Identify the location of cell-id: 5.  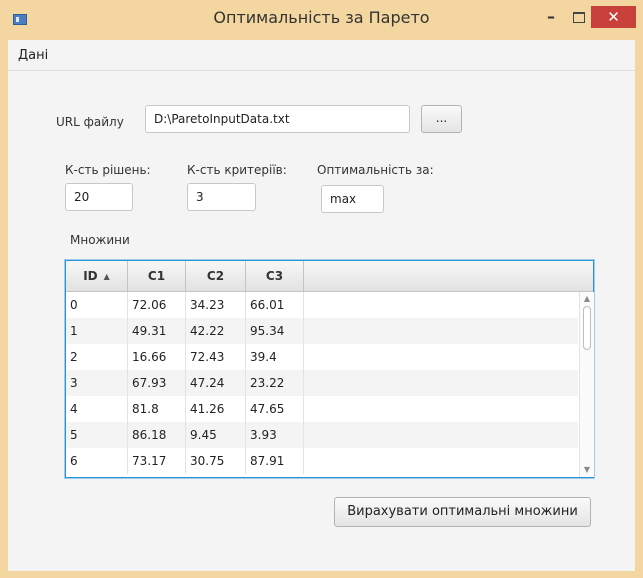
(97, 435).